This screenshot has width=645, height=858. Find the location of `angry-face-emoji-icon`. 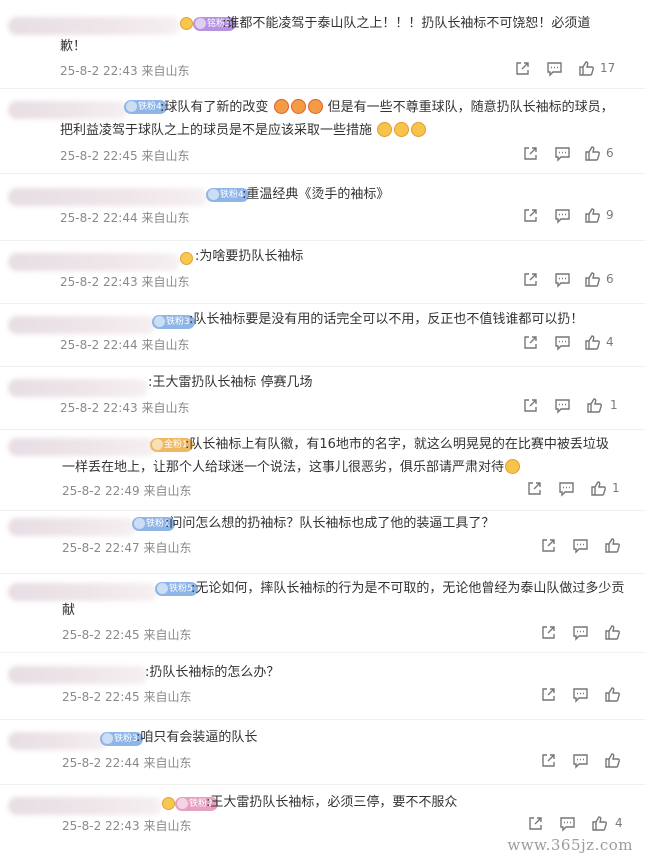

angry-face-emoji-icon is located at coordinates (315, 106).